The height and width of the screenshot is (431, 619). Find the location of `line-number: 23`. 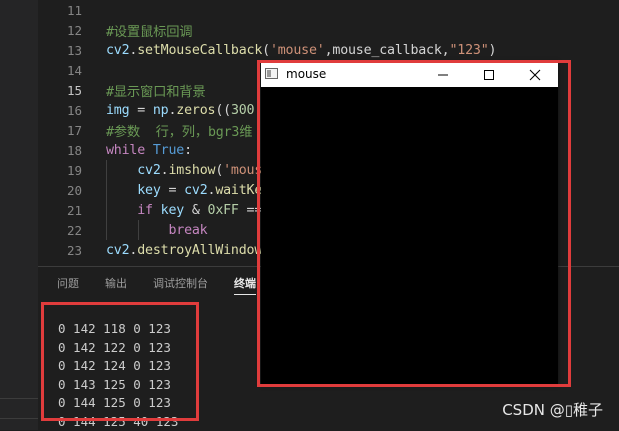

line-number: 23 is located at coordinates (60, 250).